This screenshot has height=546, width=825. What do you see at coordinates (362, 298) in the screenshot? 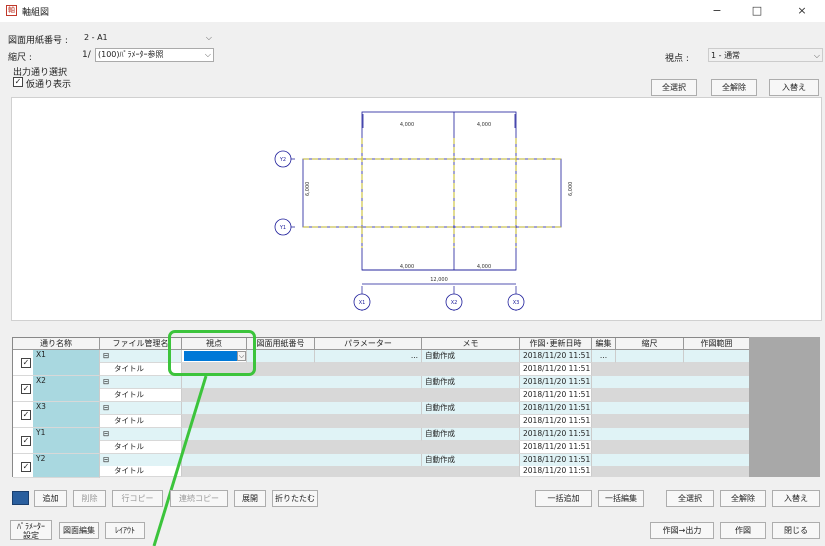
I see `axis-marker-x1: X1` at bounding box center [362, 298].